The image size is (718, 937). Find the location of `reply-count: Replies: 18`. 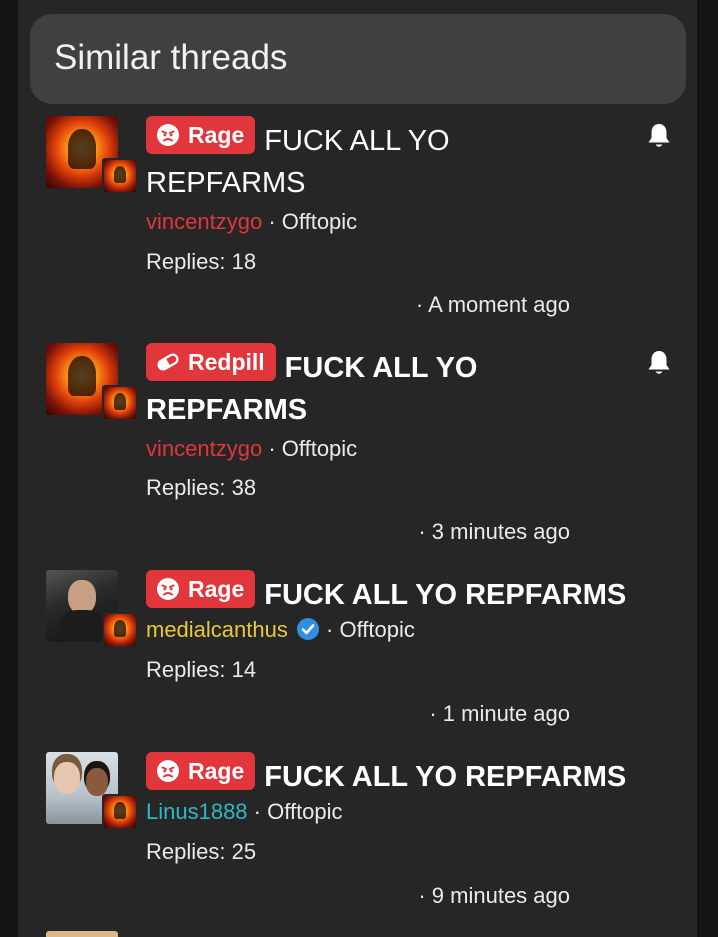

reply-count: Replies: 18 is located at coordinates (201, 261).